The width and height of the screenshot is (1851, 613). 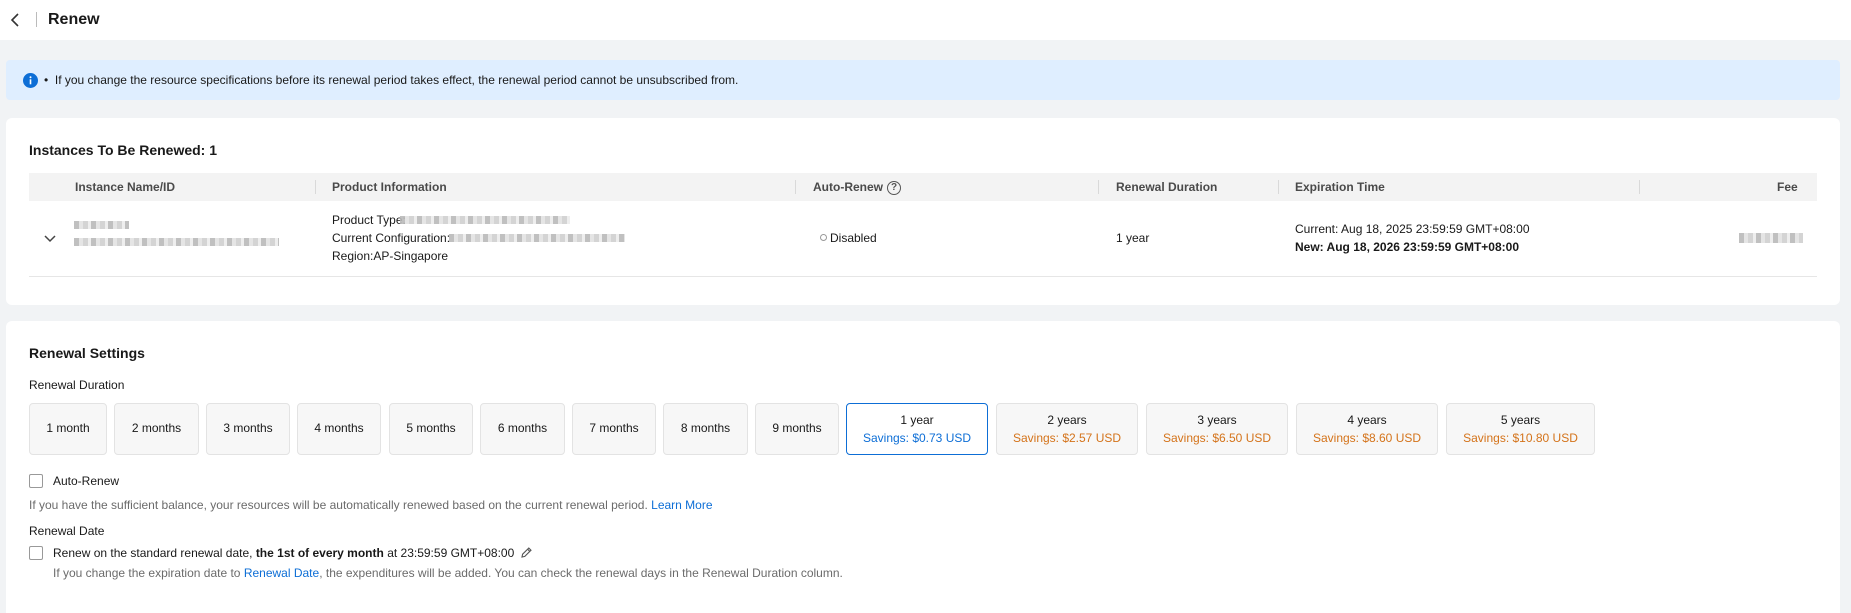 What do you see at coordinates (50, 239) in the screenshot?
I see `chevron-down-icon` at bounding box center [50, 239].